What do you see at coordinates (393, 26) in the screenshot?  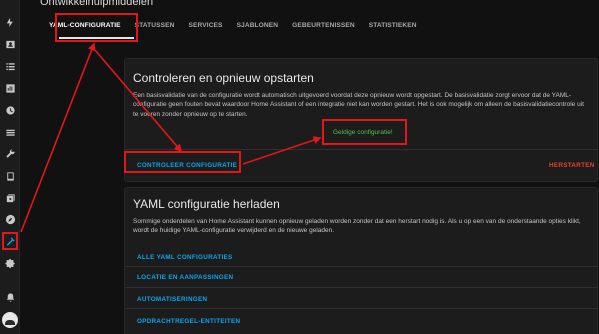 I see `tab-statistieken: STATISTIEKEN` at bounding box center [393, 26].